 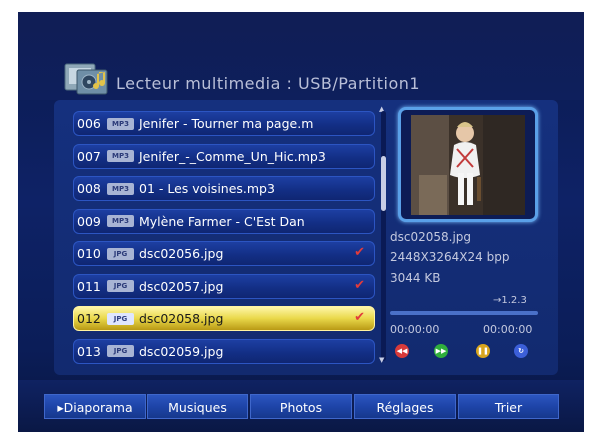 What do you see at coordinates (381, 360) in the screenshot?
I see `scroll-down-arrow-icon: ▼` at bounding box center [381, 360].